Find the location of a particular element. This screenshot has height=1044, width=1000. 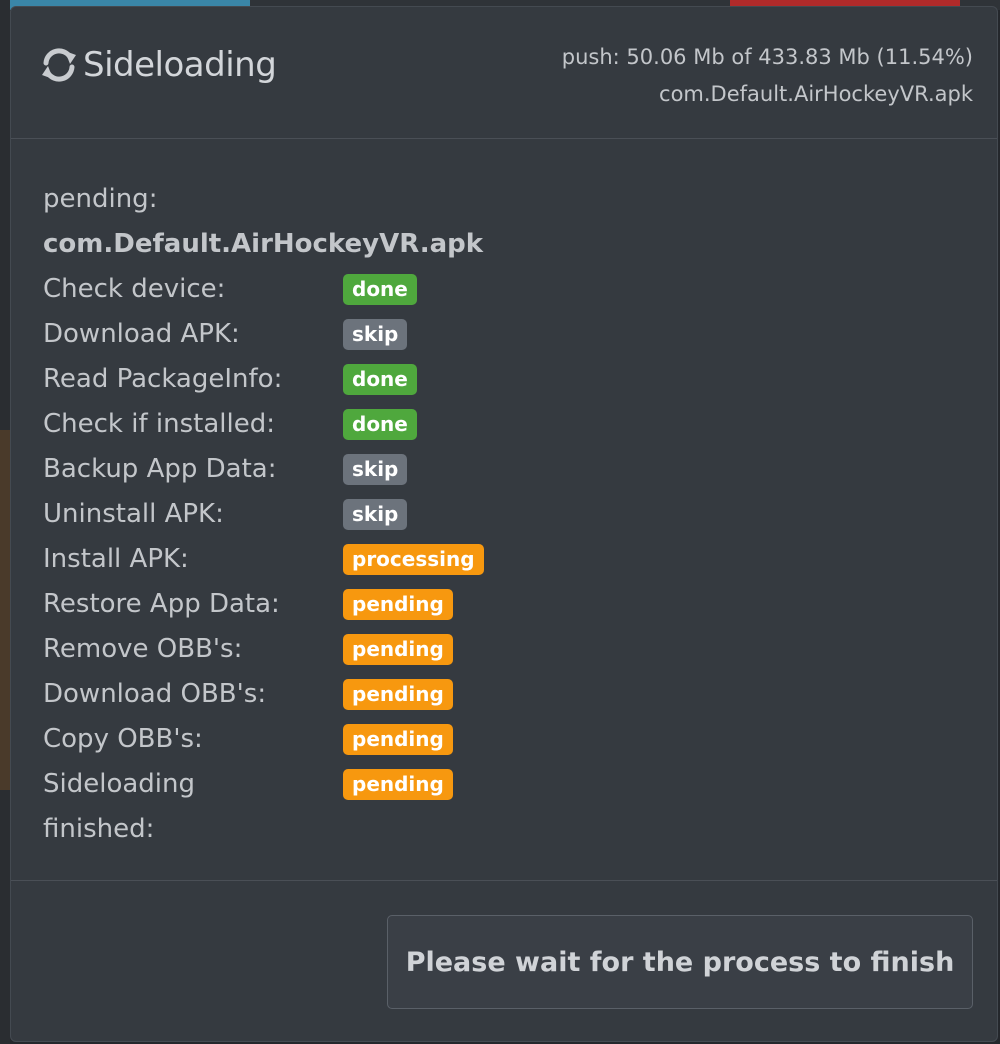

wait-button: Please wait for the process to finish is located at coordinates (680, 962).